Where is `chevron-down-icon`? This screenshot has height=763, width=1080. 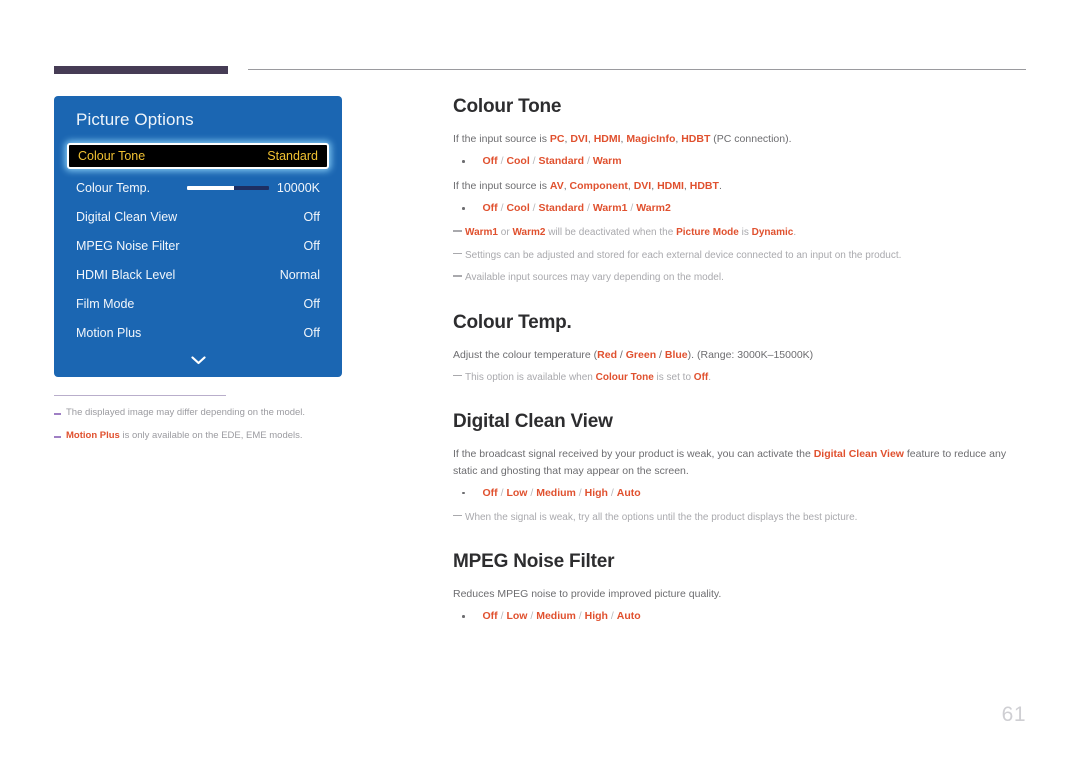 chevron-down-icon is located at coordinates (198, 362).